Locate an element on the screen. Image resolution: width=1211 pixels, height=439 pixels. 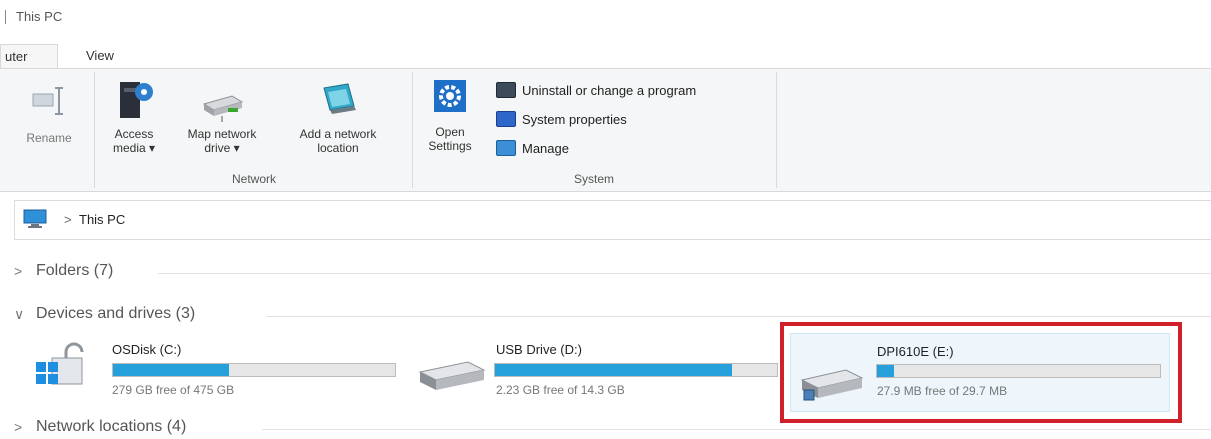
map-network-line1: Map network is located at coordinates (222, 134).